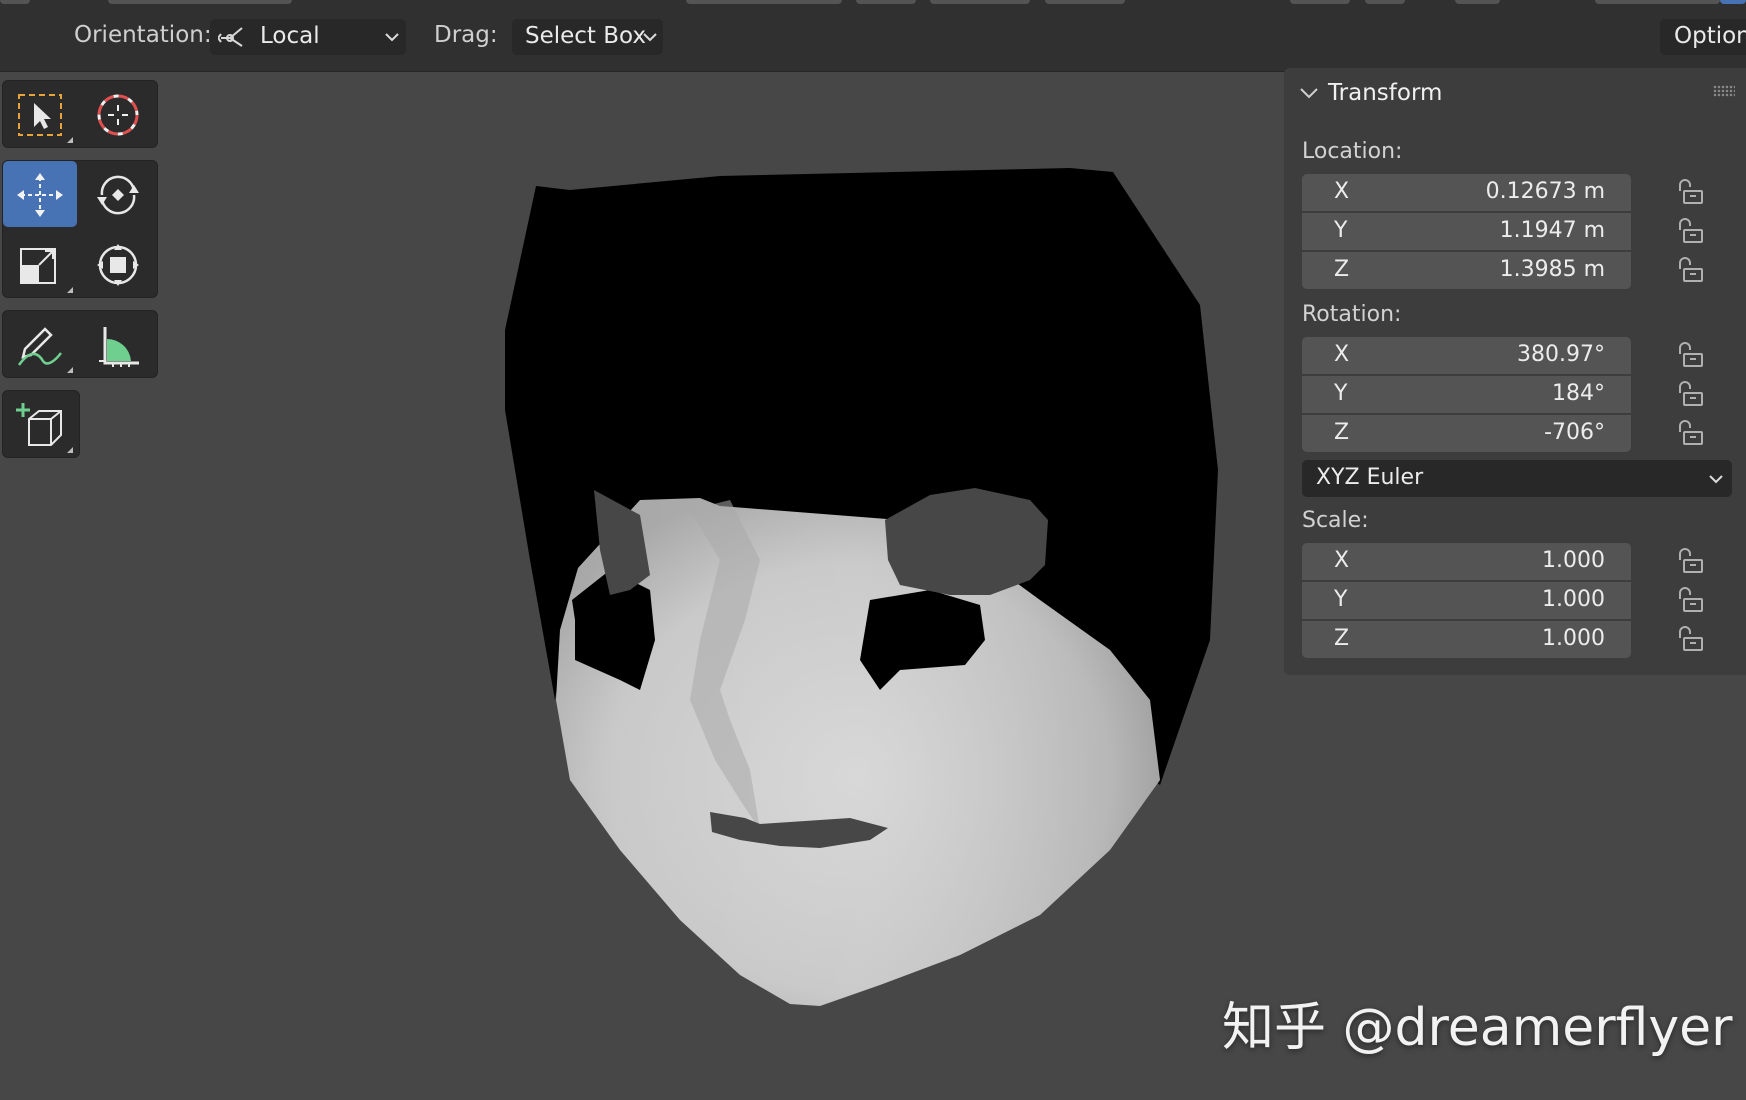 The image size is (1746, 1100). I want to click on cursor-icon, so click(118, 115).